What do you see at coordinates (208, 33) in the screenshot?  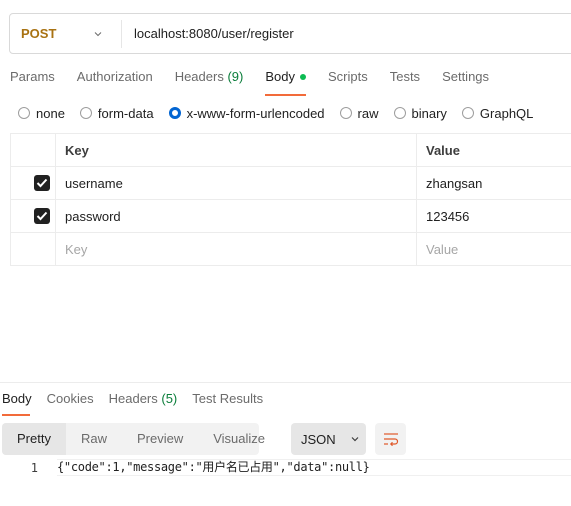 I see `url-input: localhost:8080/user/register` at bounding box center [208, 33].